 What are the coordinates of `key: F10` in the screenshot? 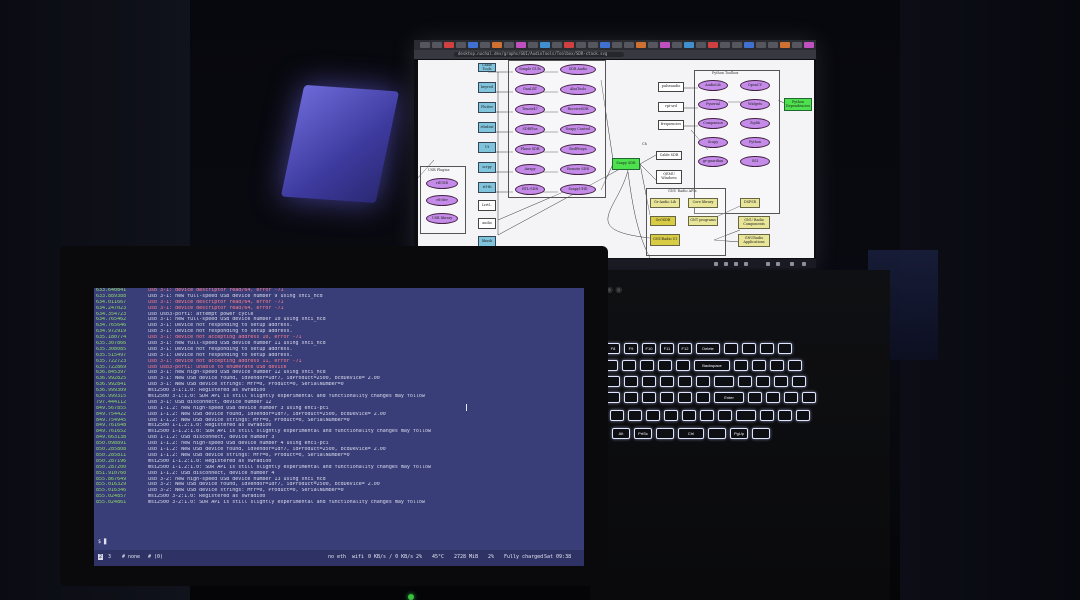 It's located at (649, 348).